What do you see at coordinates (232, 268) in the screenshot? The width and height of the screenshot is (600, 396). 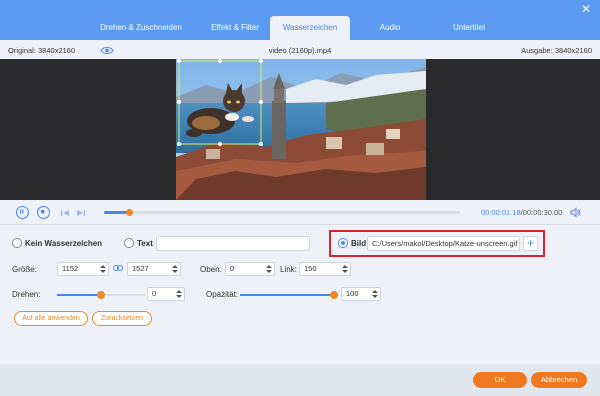 I see `top-value: 0` at bounding box center [232, 268].